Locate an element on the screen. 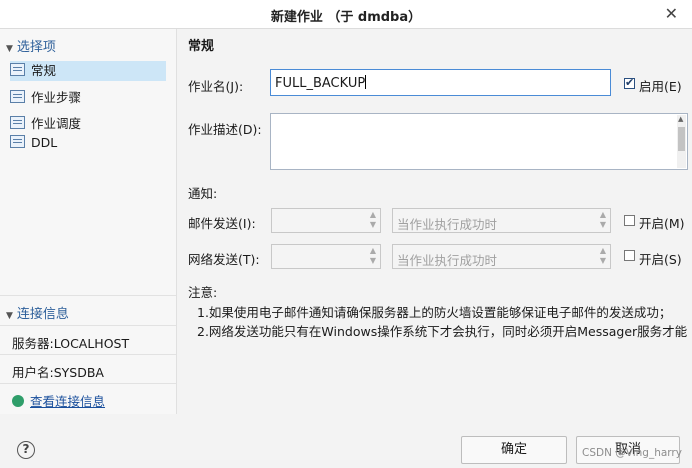 This screenshot has width=692, height=468. desc-scrollbar: ▲ is located at coordinates (681, 141).